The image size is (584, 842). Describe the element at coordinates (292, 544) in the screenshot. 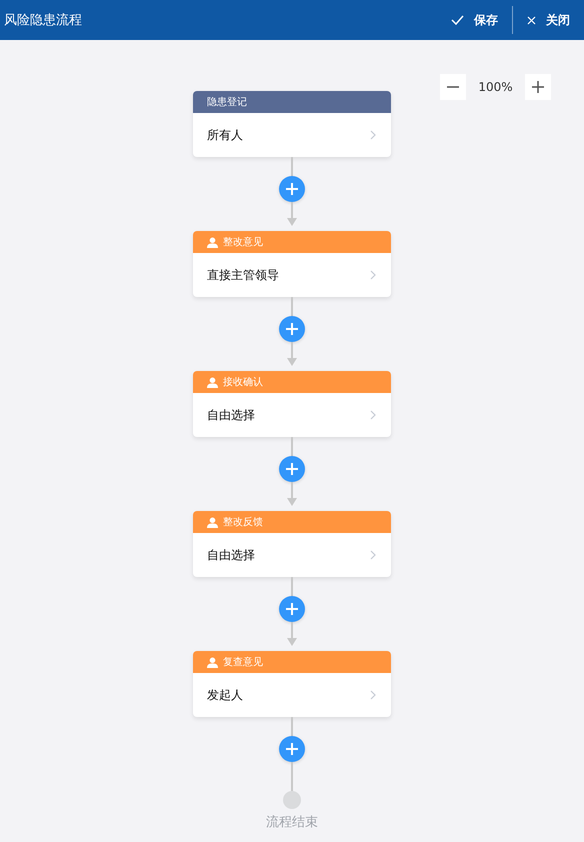

I see `node-card: 整改反馈 自由选择` at that location.